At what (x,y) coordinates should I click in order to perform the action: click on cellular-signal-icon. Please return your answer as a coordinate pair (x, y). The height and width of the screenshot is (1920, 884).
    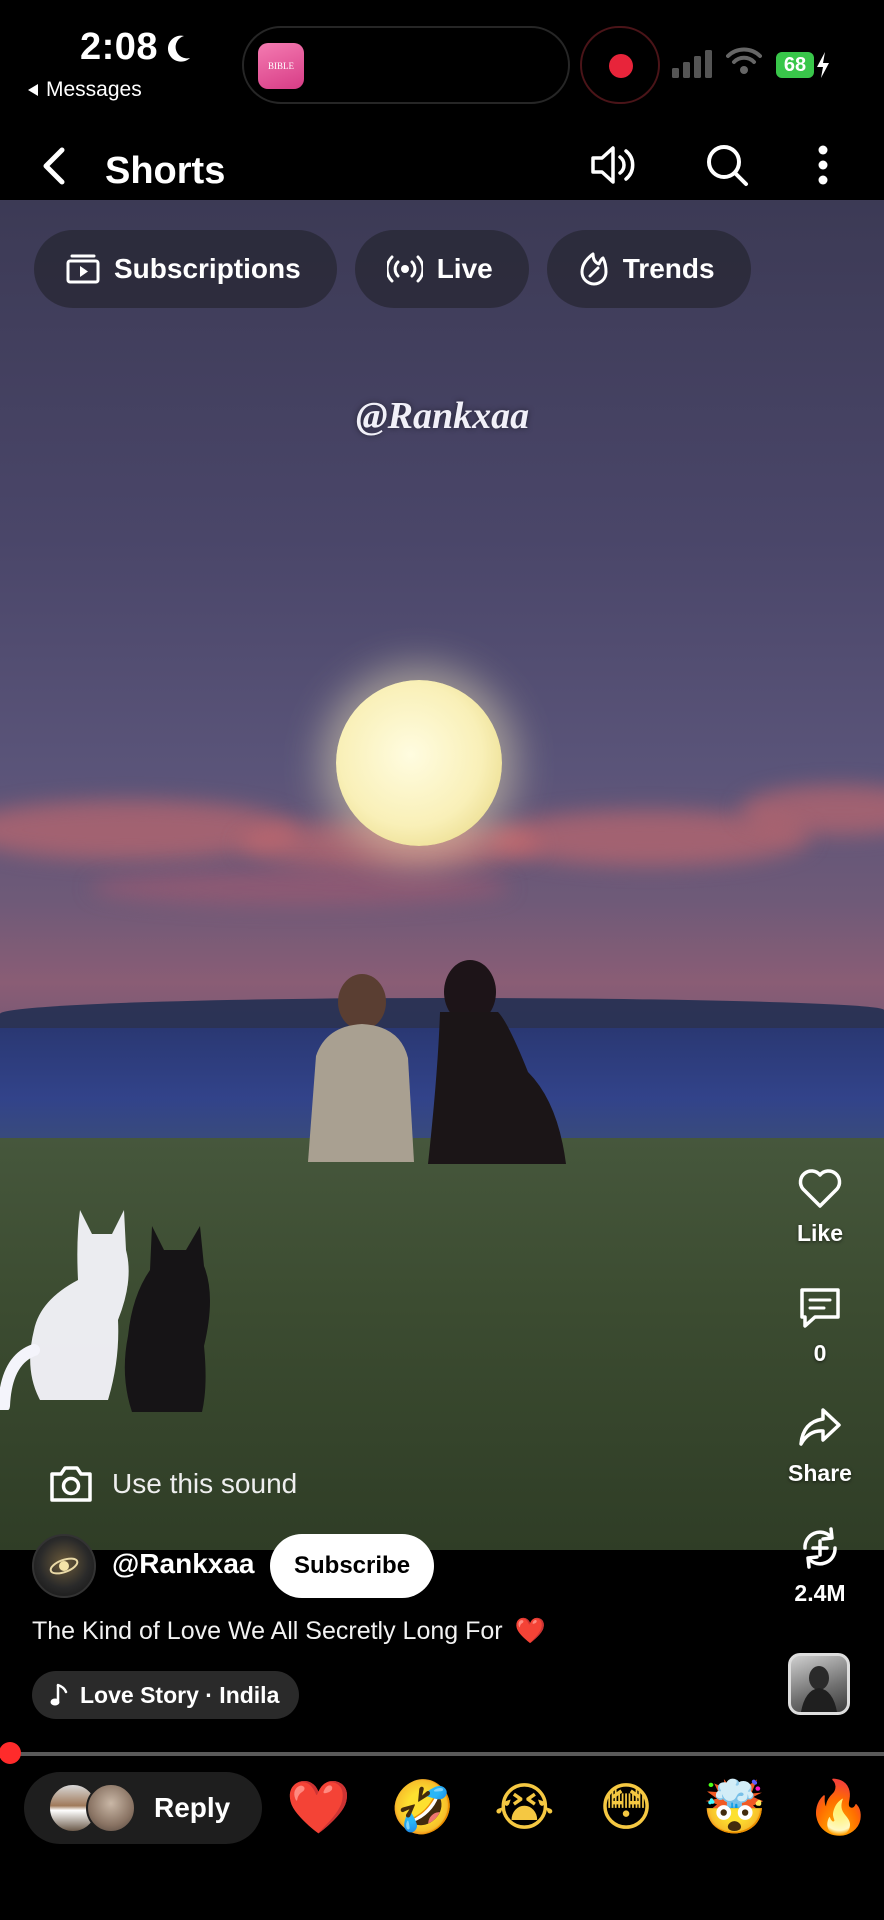
    Looking at the image, I should click on (692, 64).